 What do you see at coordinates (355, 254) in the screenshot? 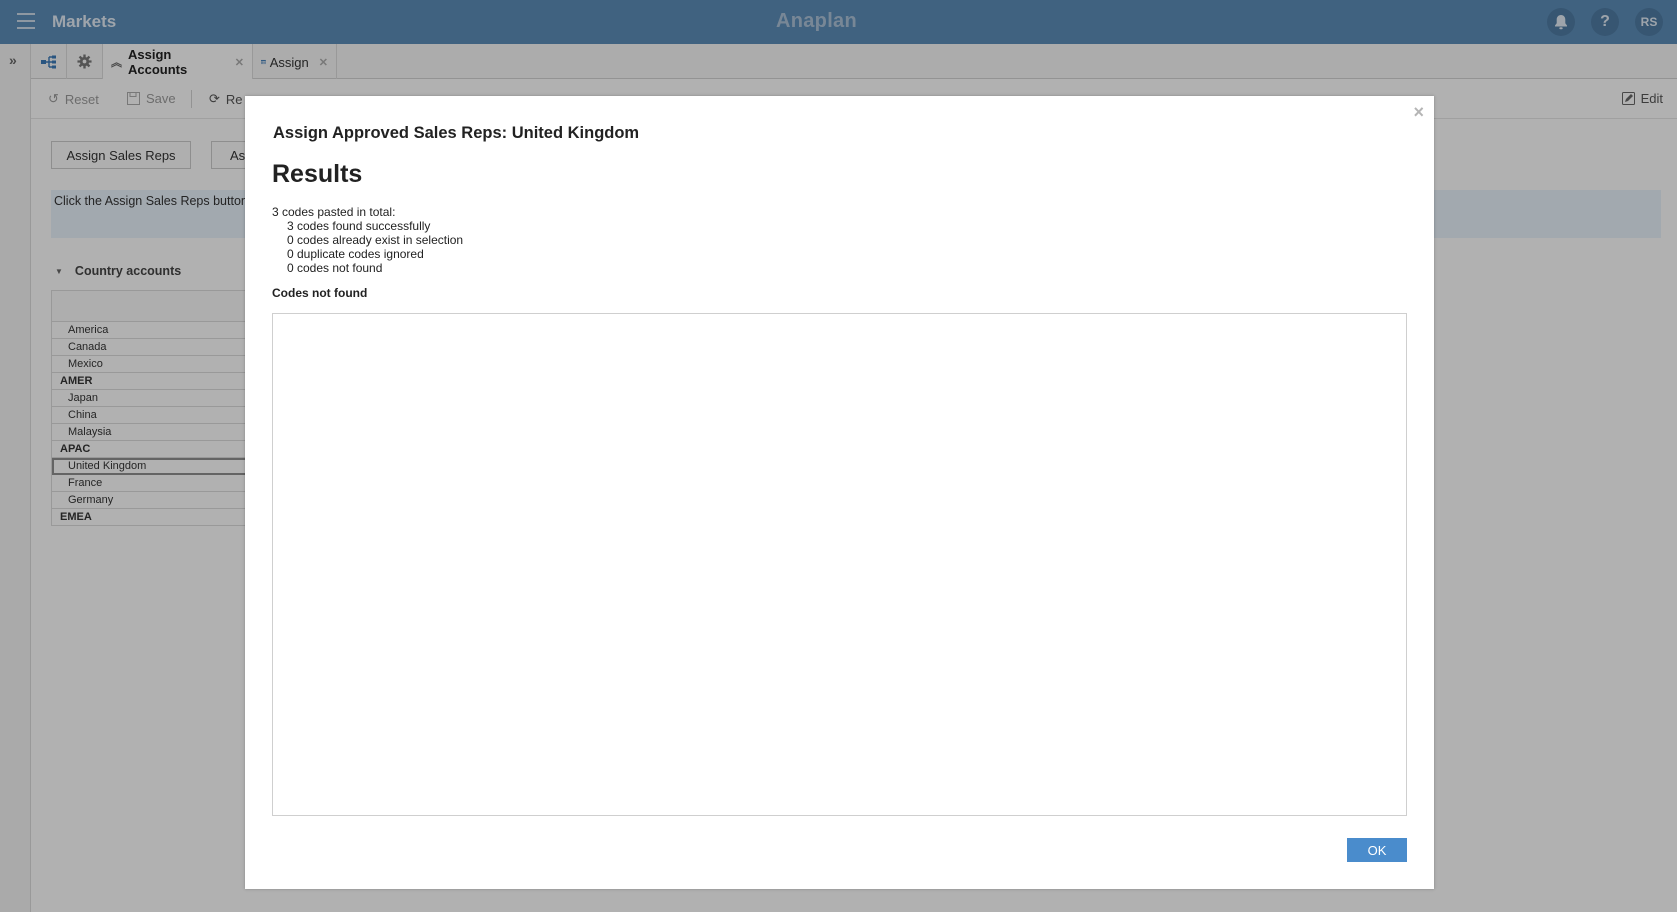
I see `summary-line: 0 duplicate codes ignored` at bounding box center [355, 254].